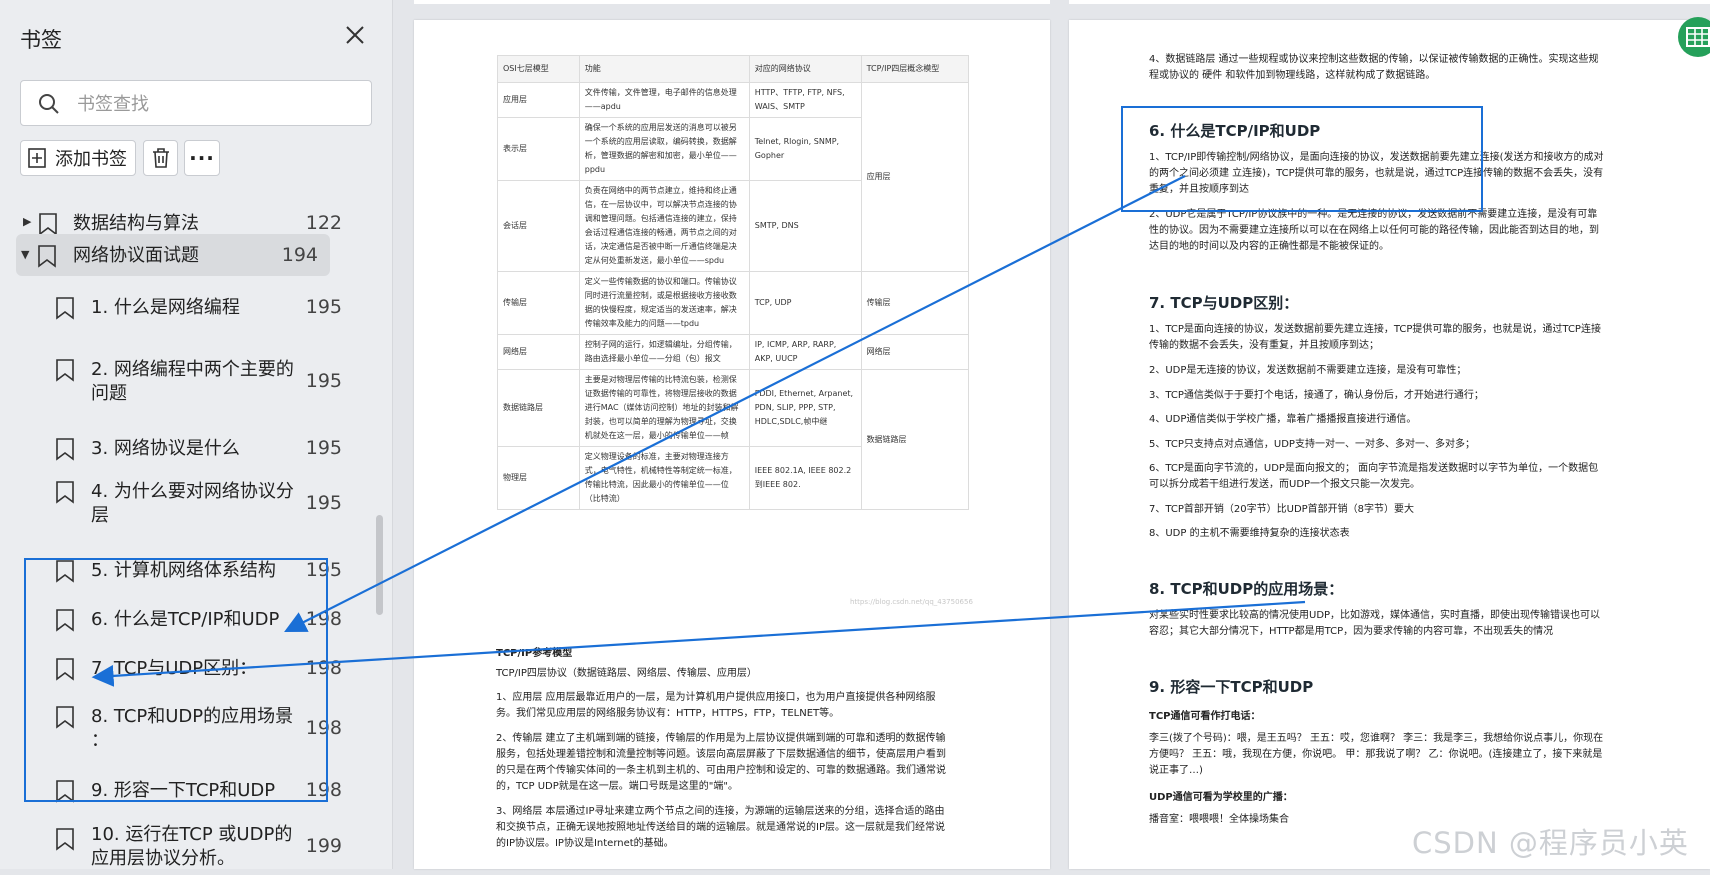  I want to click on bookmark-label: 7. TCP与UDP区别：, so click(174, 668).